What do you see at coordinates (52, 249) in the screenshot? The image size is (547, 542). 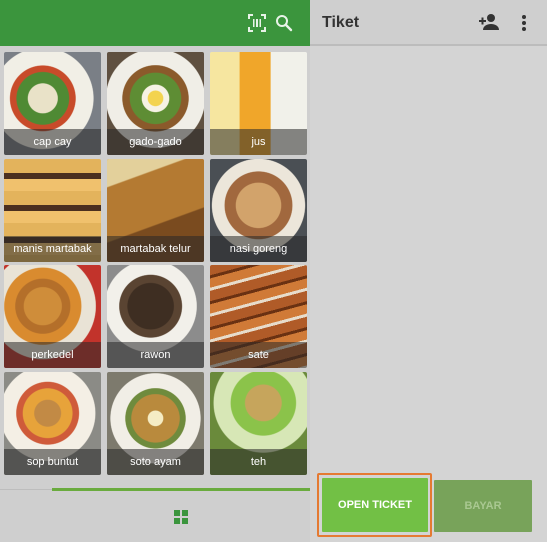 I see `product-label: manis martabak` at bounding box center [52, 249].